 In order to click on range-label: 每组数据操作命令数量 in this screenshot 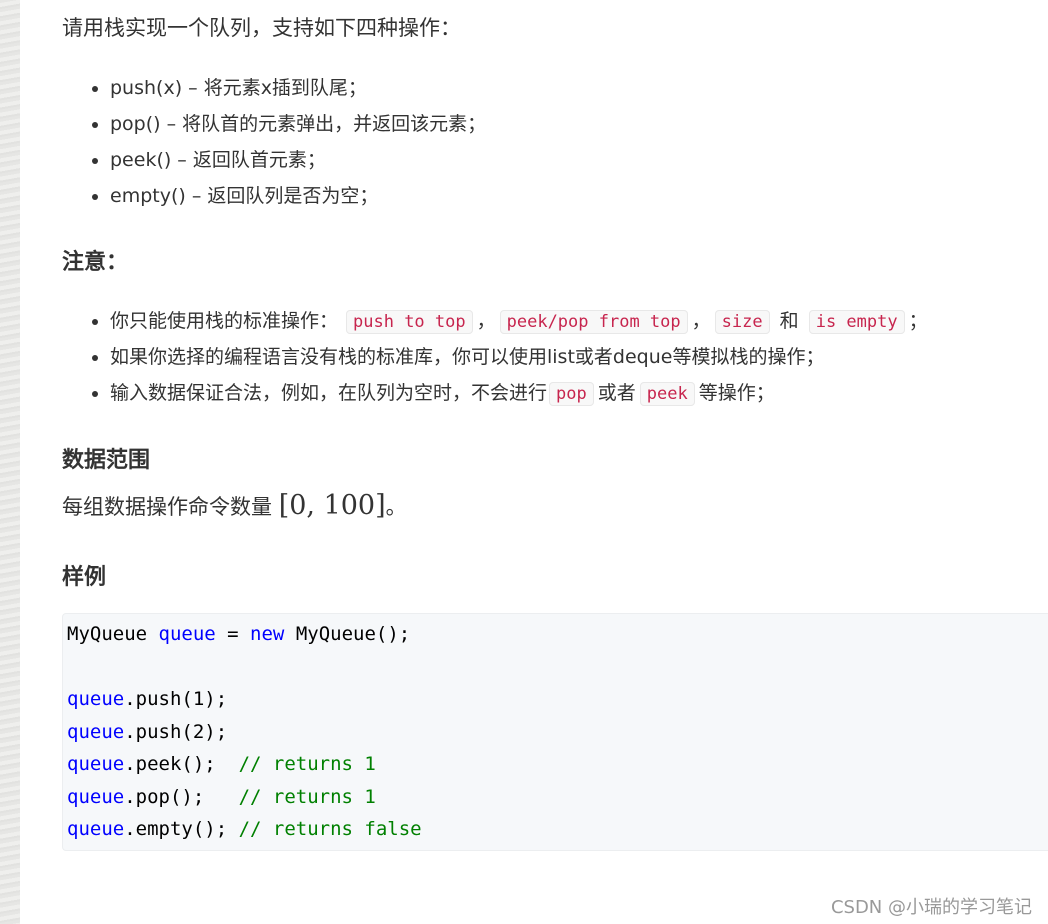, I will do `click(167, 507)`.